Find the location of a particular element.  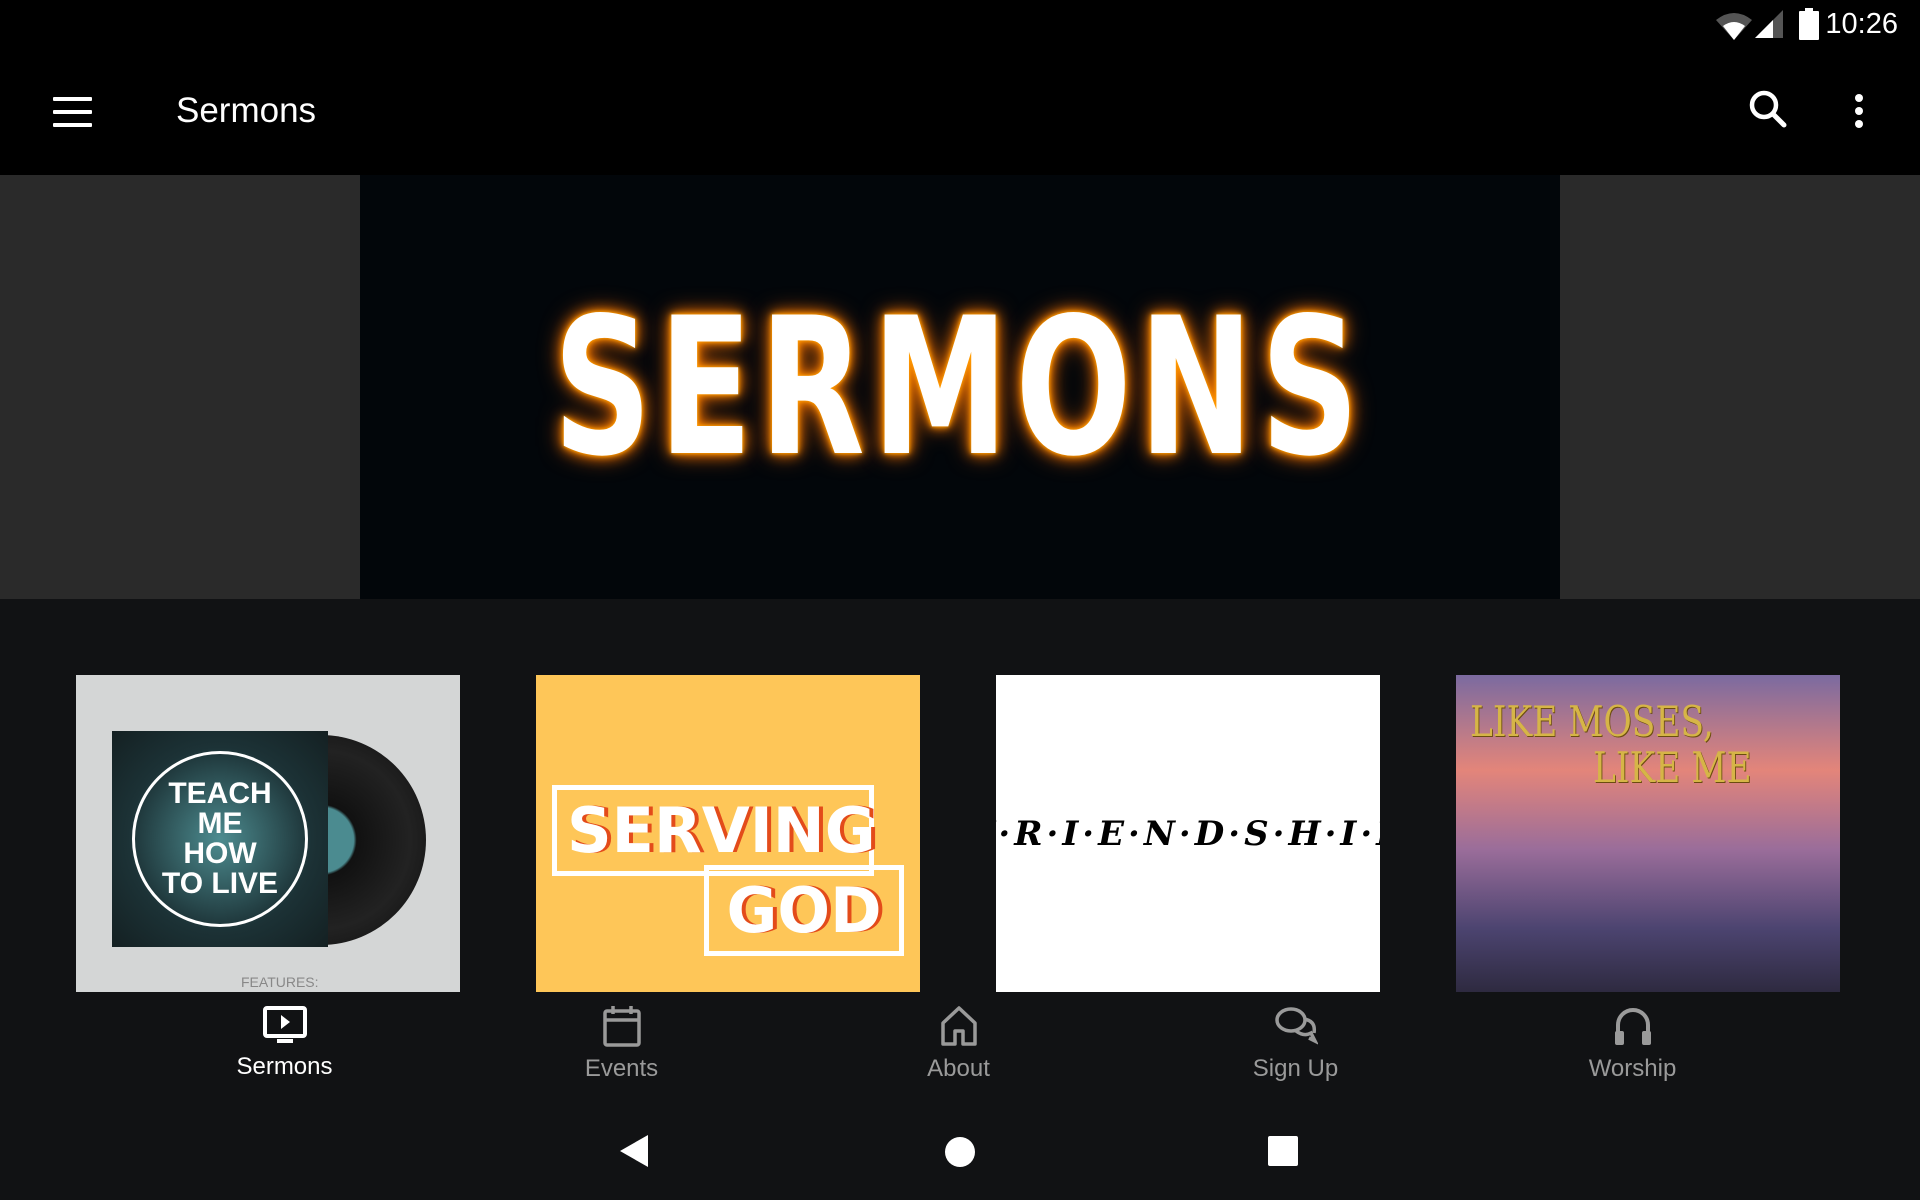

toolbar: Sermons is located at coordinates (960, 117).